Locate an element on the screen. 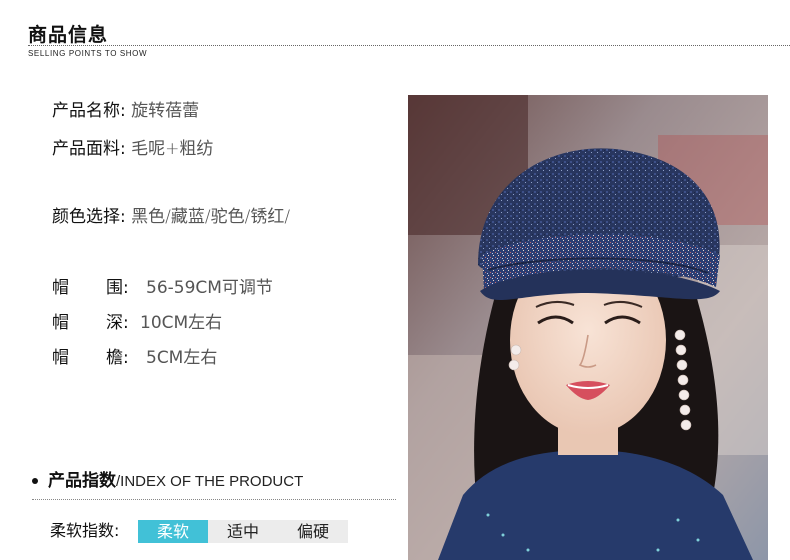 This screenshot has width=790, height=560. spec-colors: 颜色选择: 黑色/藏蓝/驼色/锈红/ is located at coordinates (171, 217).